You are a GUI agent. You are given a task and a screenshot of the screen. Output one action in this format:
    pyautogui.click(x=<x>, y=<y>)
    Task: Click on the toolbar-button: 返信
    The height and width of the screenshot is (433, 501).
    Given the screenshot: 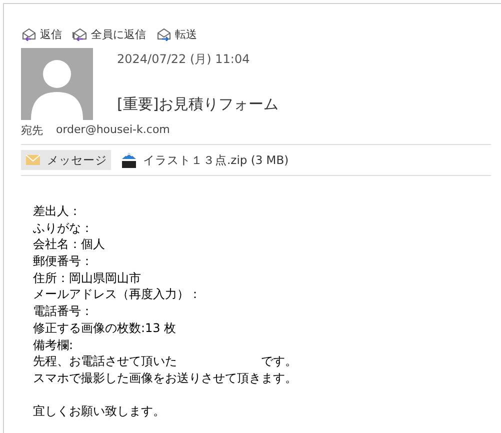 What is the action you would take?
    pyautogui.click(x=41, y=34)
    